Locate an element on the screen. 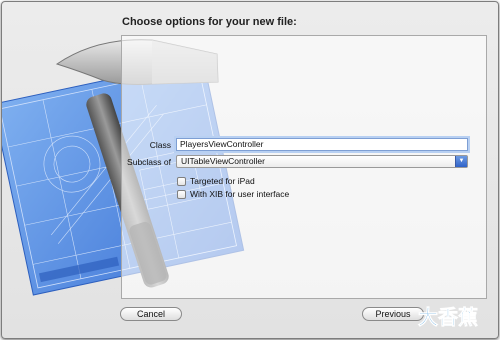 The image size is (500, 340). svg-text: 大香蕉 is located at coordinates (448, 317).